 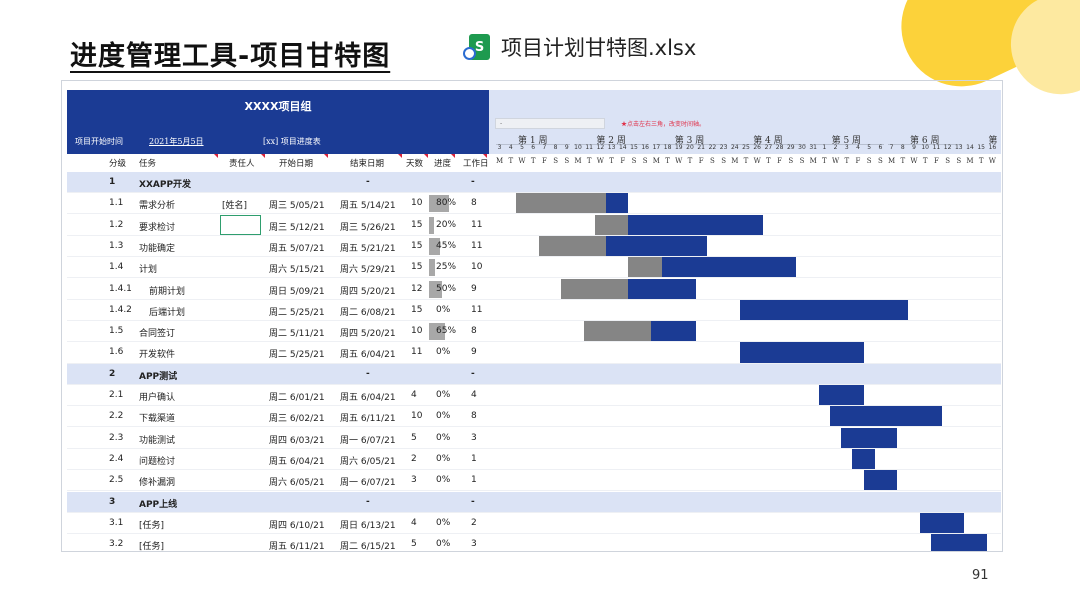 I want to click on task-row: 2.2 下载渠道 周三 6/02/21 周五 6/11/21 10 0% 8, so click(x=534, y=417).